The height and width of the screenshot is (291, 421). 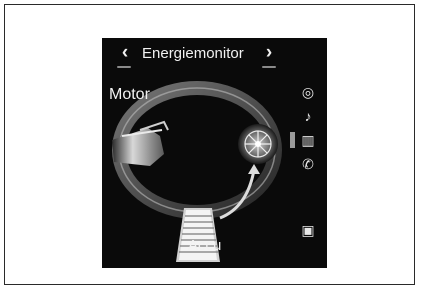 I want to click on sidebar-item-energy: ▥, so click(x=304, y=140).